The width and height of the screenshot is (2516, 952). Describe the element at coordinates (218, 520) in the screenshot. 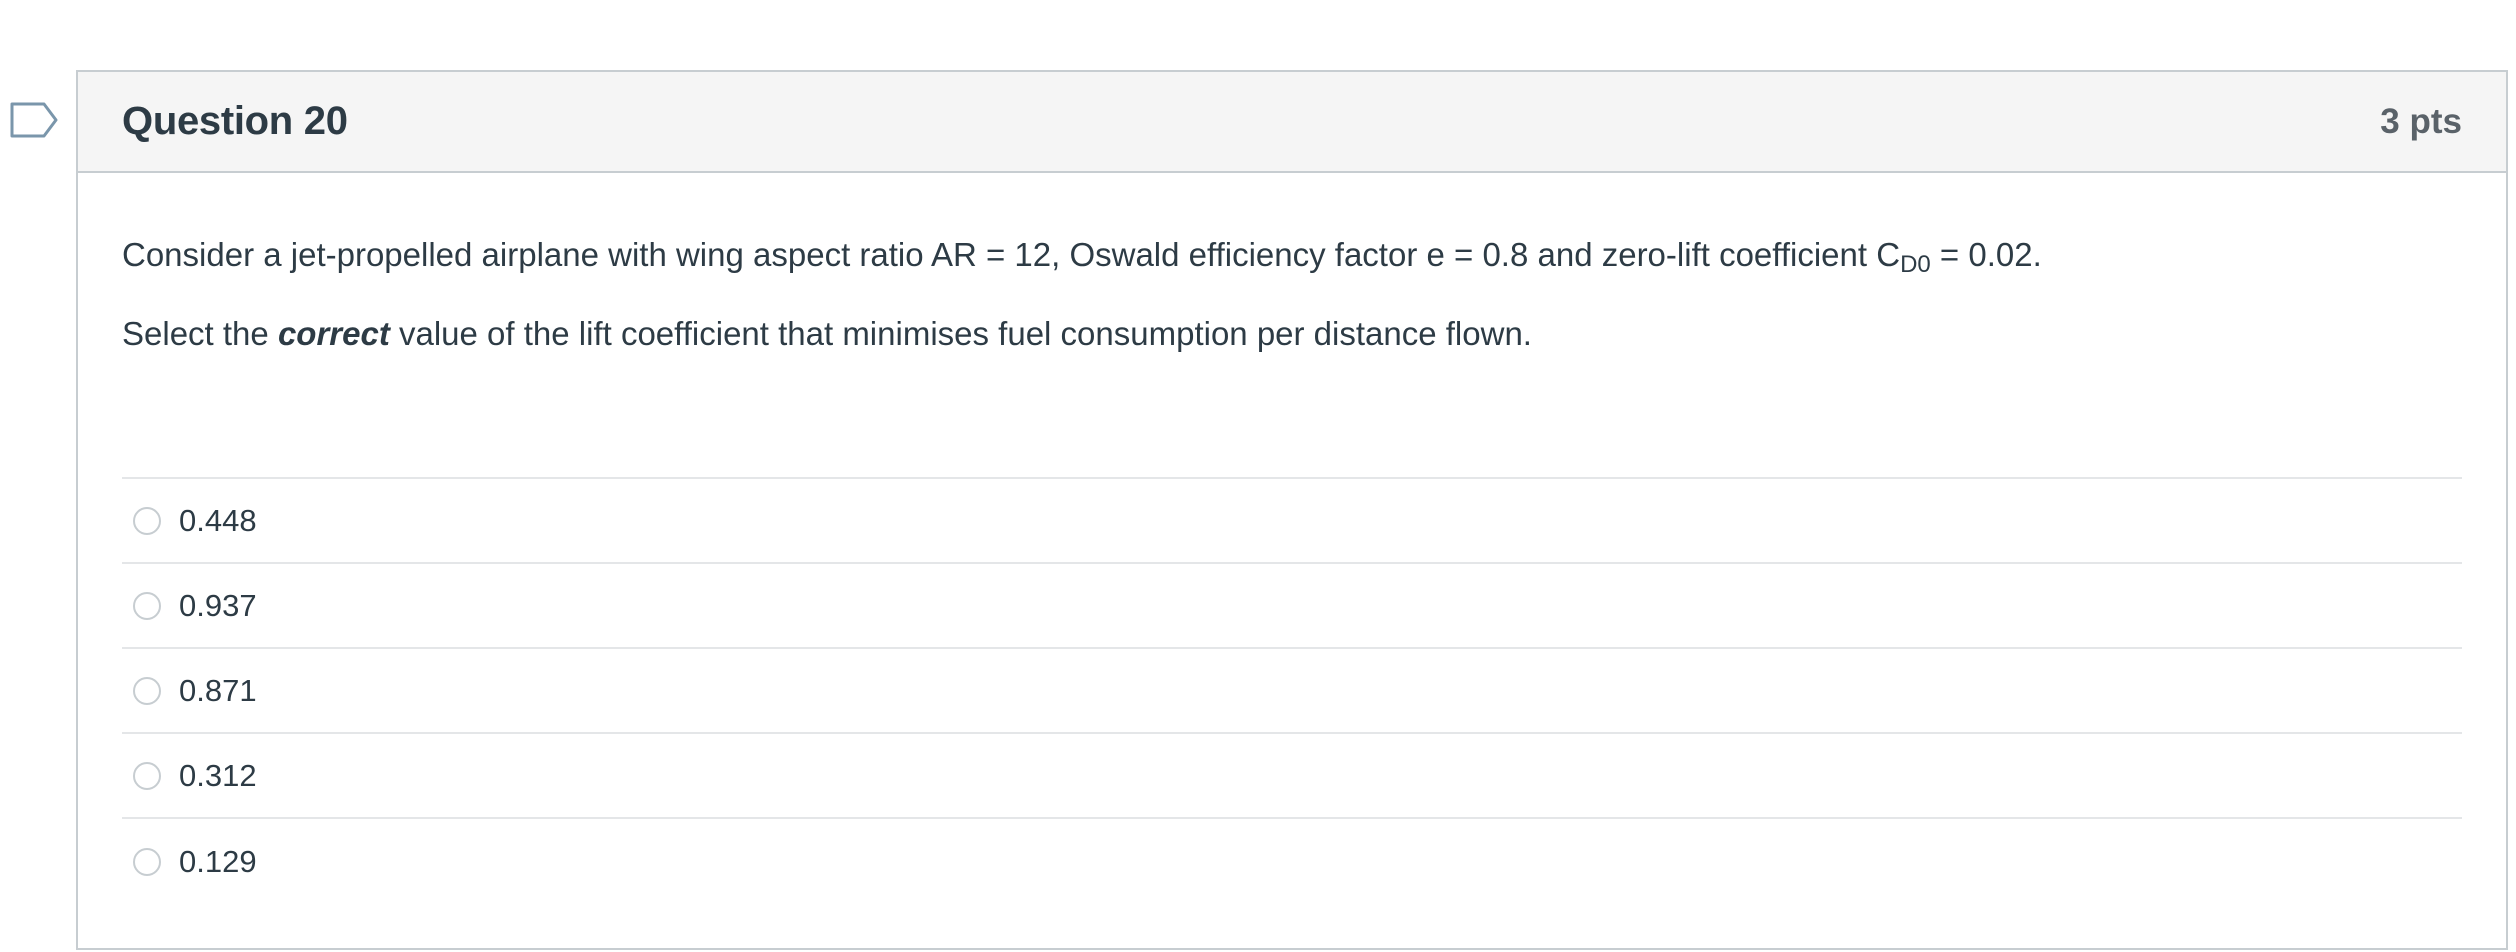

I see `answer-label: 0.448` at that location.